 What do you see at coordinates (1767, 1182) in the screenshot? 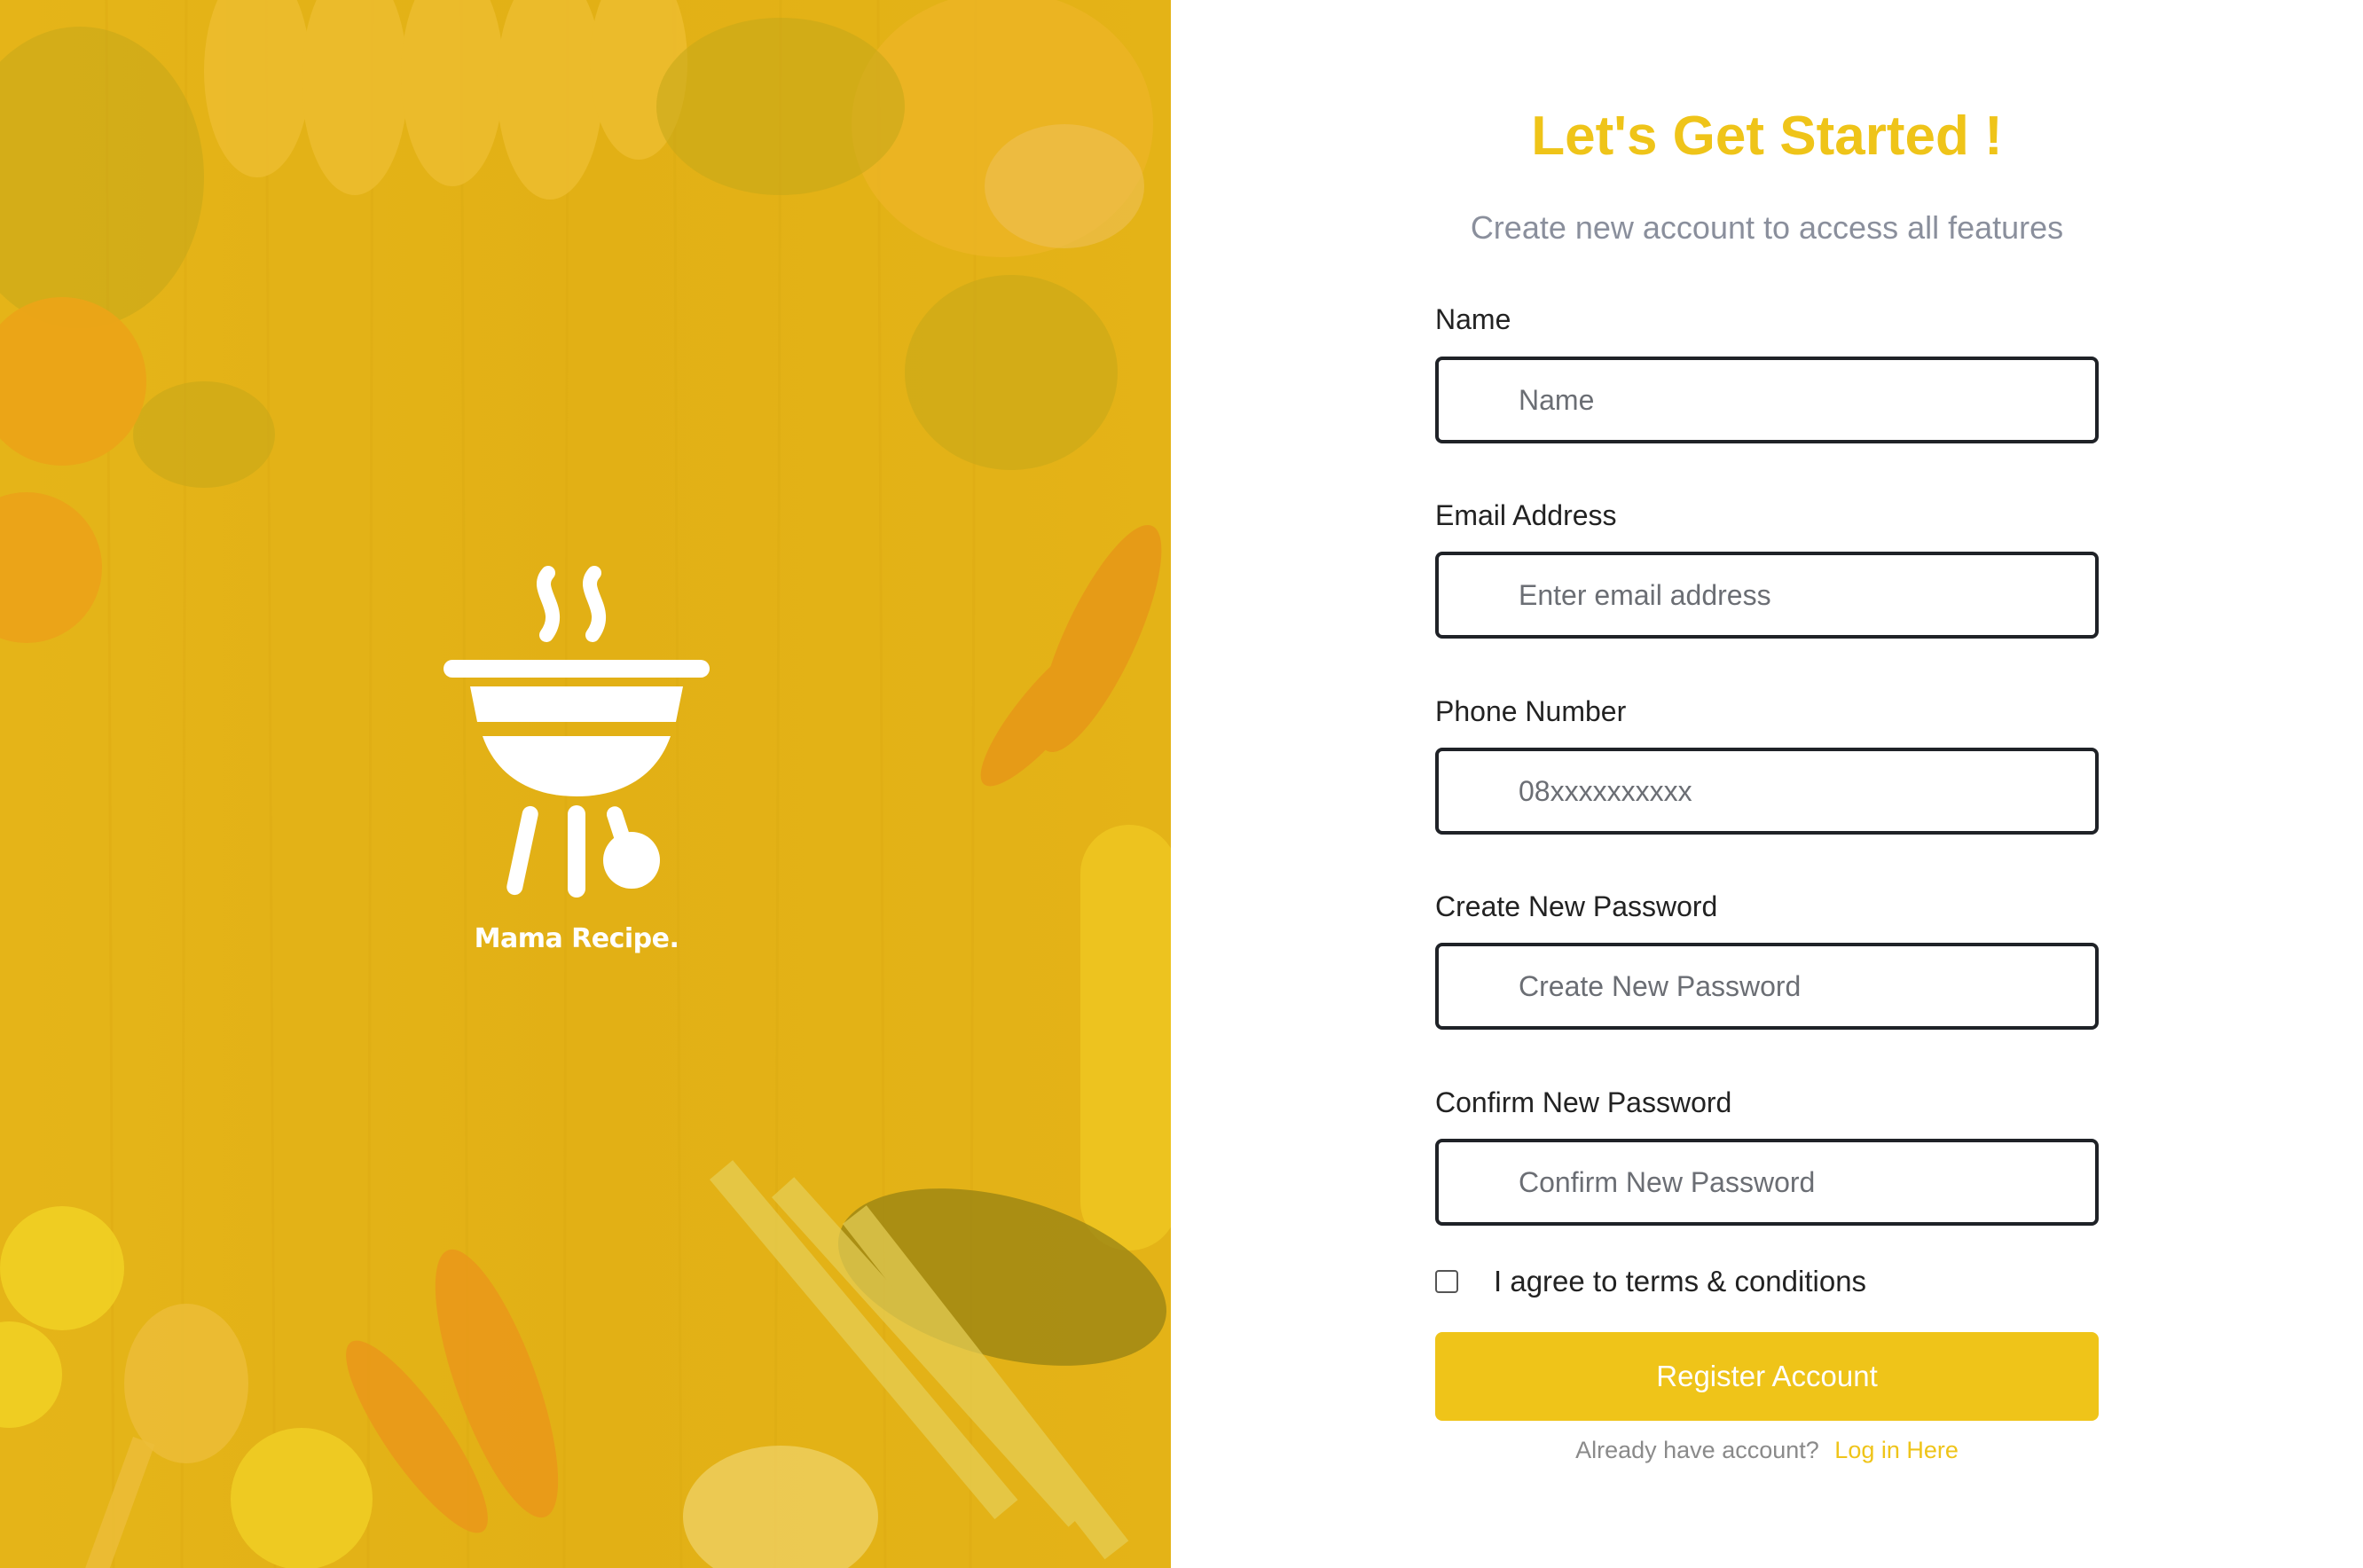
I see `confirm-password-input` at bounding box center [1767, 1182].